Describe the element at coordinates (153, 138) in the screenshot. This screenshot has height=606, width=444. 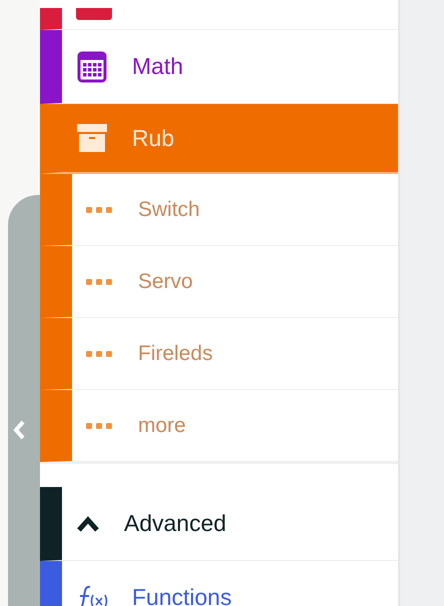
I see `category-label: Rub` at that location.